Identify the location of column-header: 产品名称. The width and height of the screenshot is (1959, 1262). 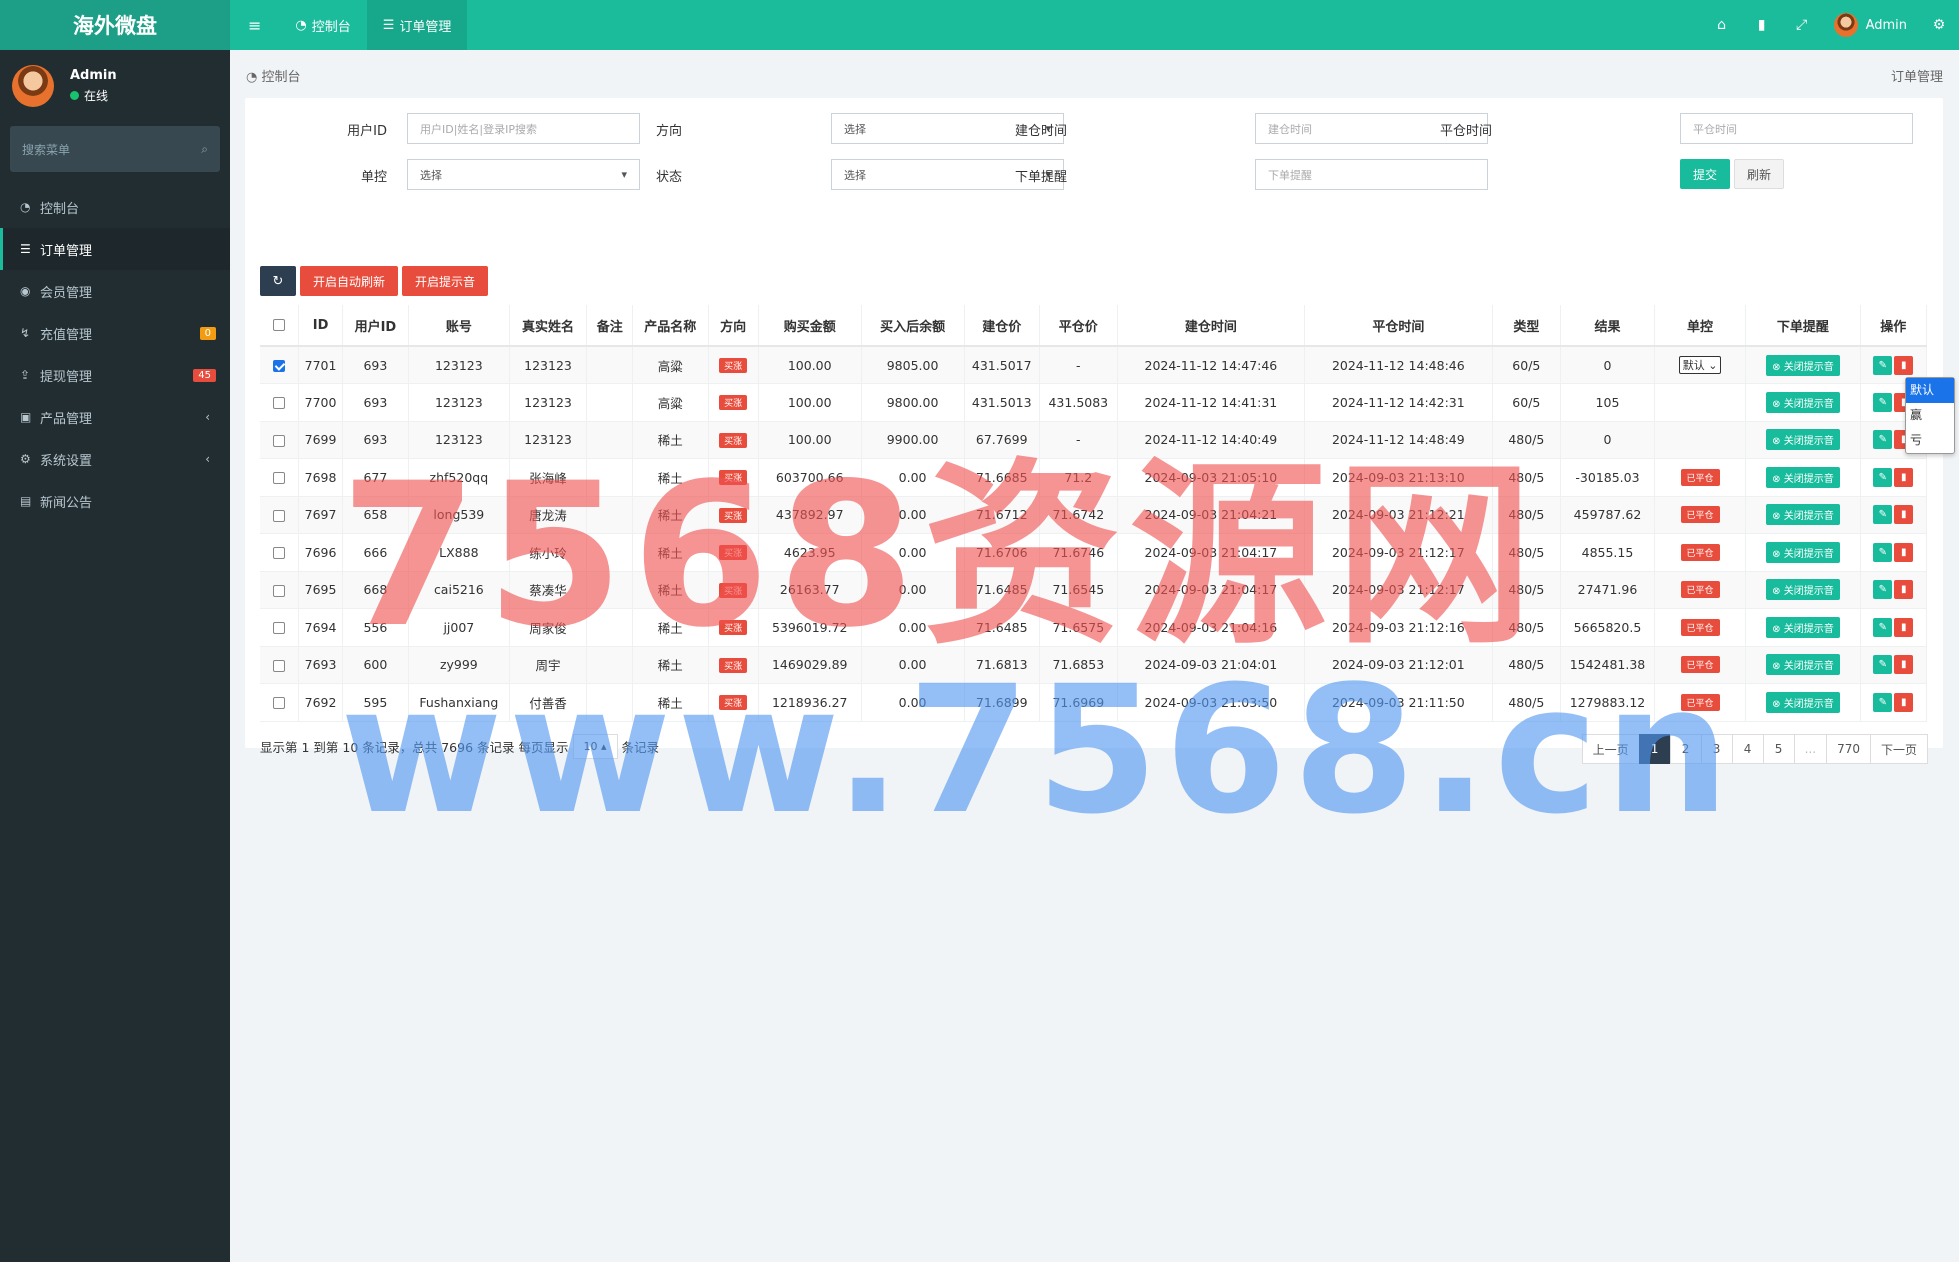
(670, 326).